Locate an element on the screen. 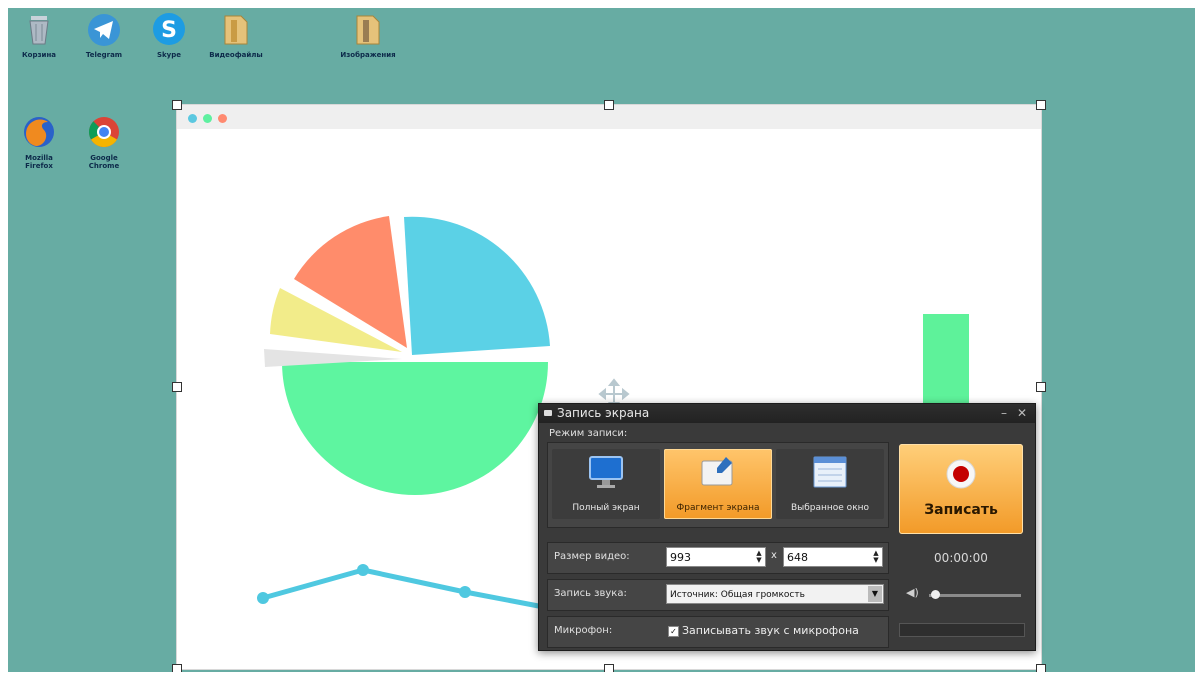 This screenshot has height=679, width=1195. microphone-checkbox-label: Записывать звук с микрофона is located at coordinates (770, 630).